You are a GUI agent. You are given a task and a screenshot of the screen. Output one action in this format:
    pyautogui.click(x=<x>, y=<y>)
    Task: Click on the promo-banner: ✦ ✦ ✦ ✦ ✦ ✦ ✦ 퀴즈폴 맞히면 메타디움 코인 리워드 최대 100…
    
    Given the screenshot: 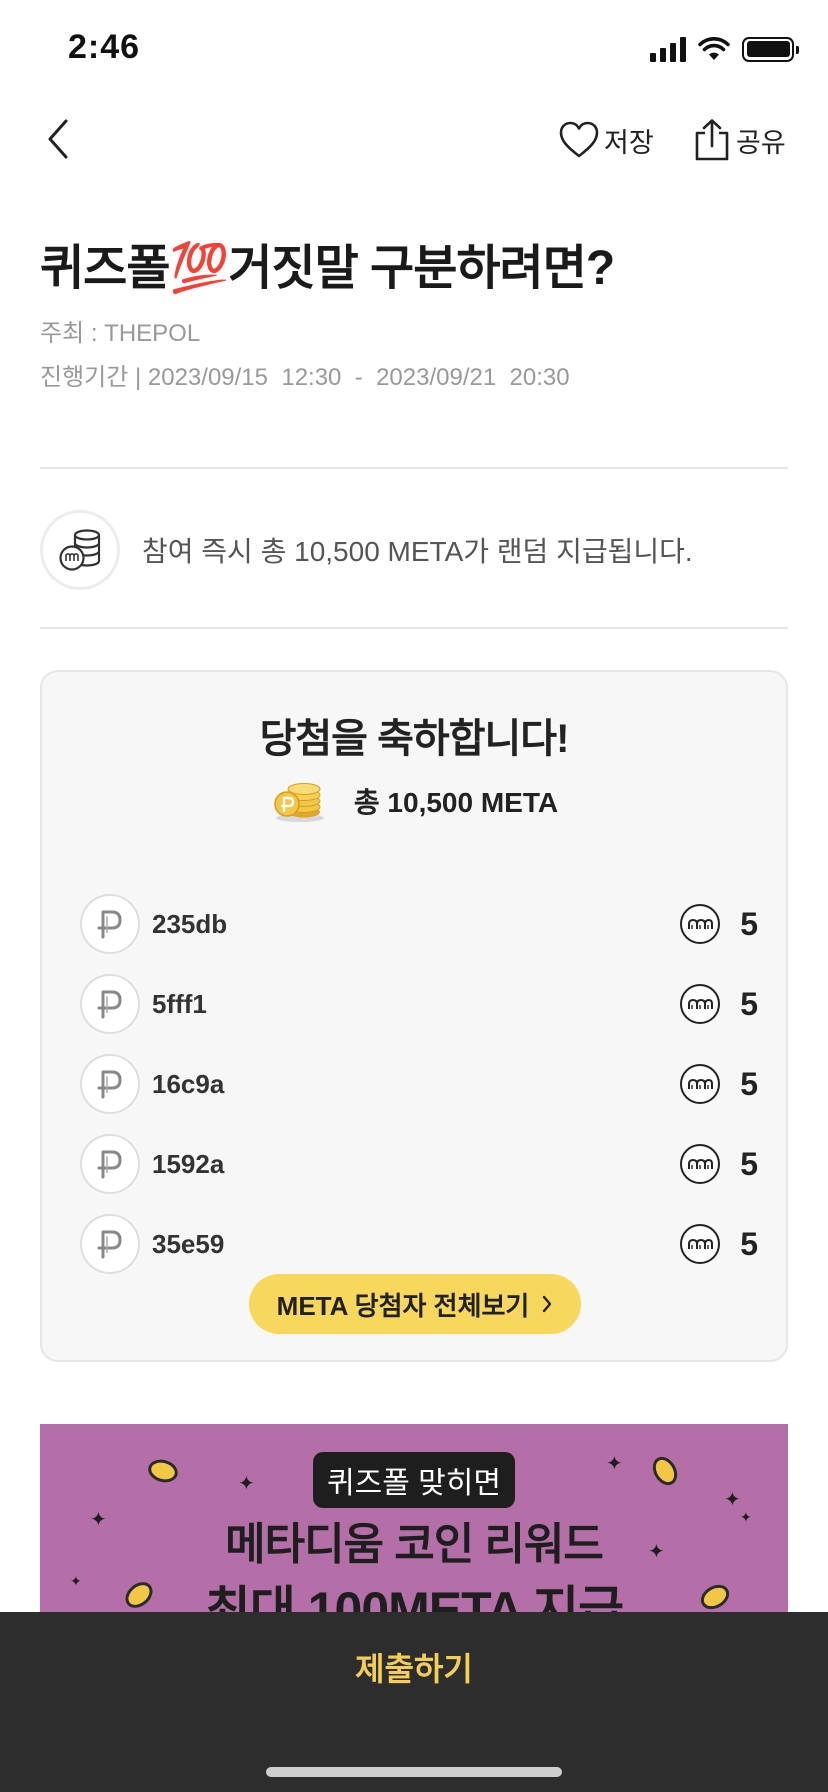 What is the action you would take?
    pyautogui.click(x=414, y=1518)
    